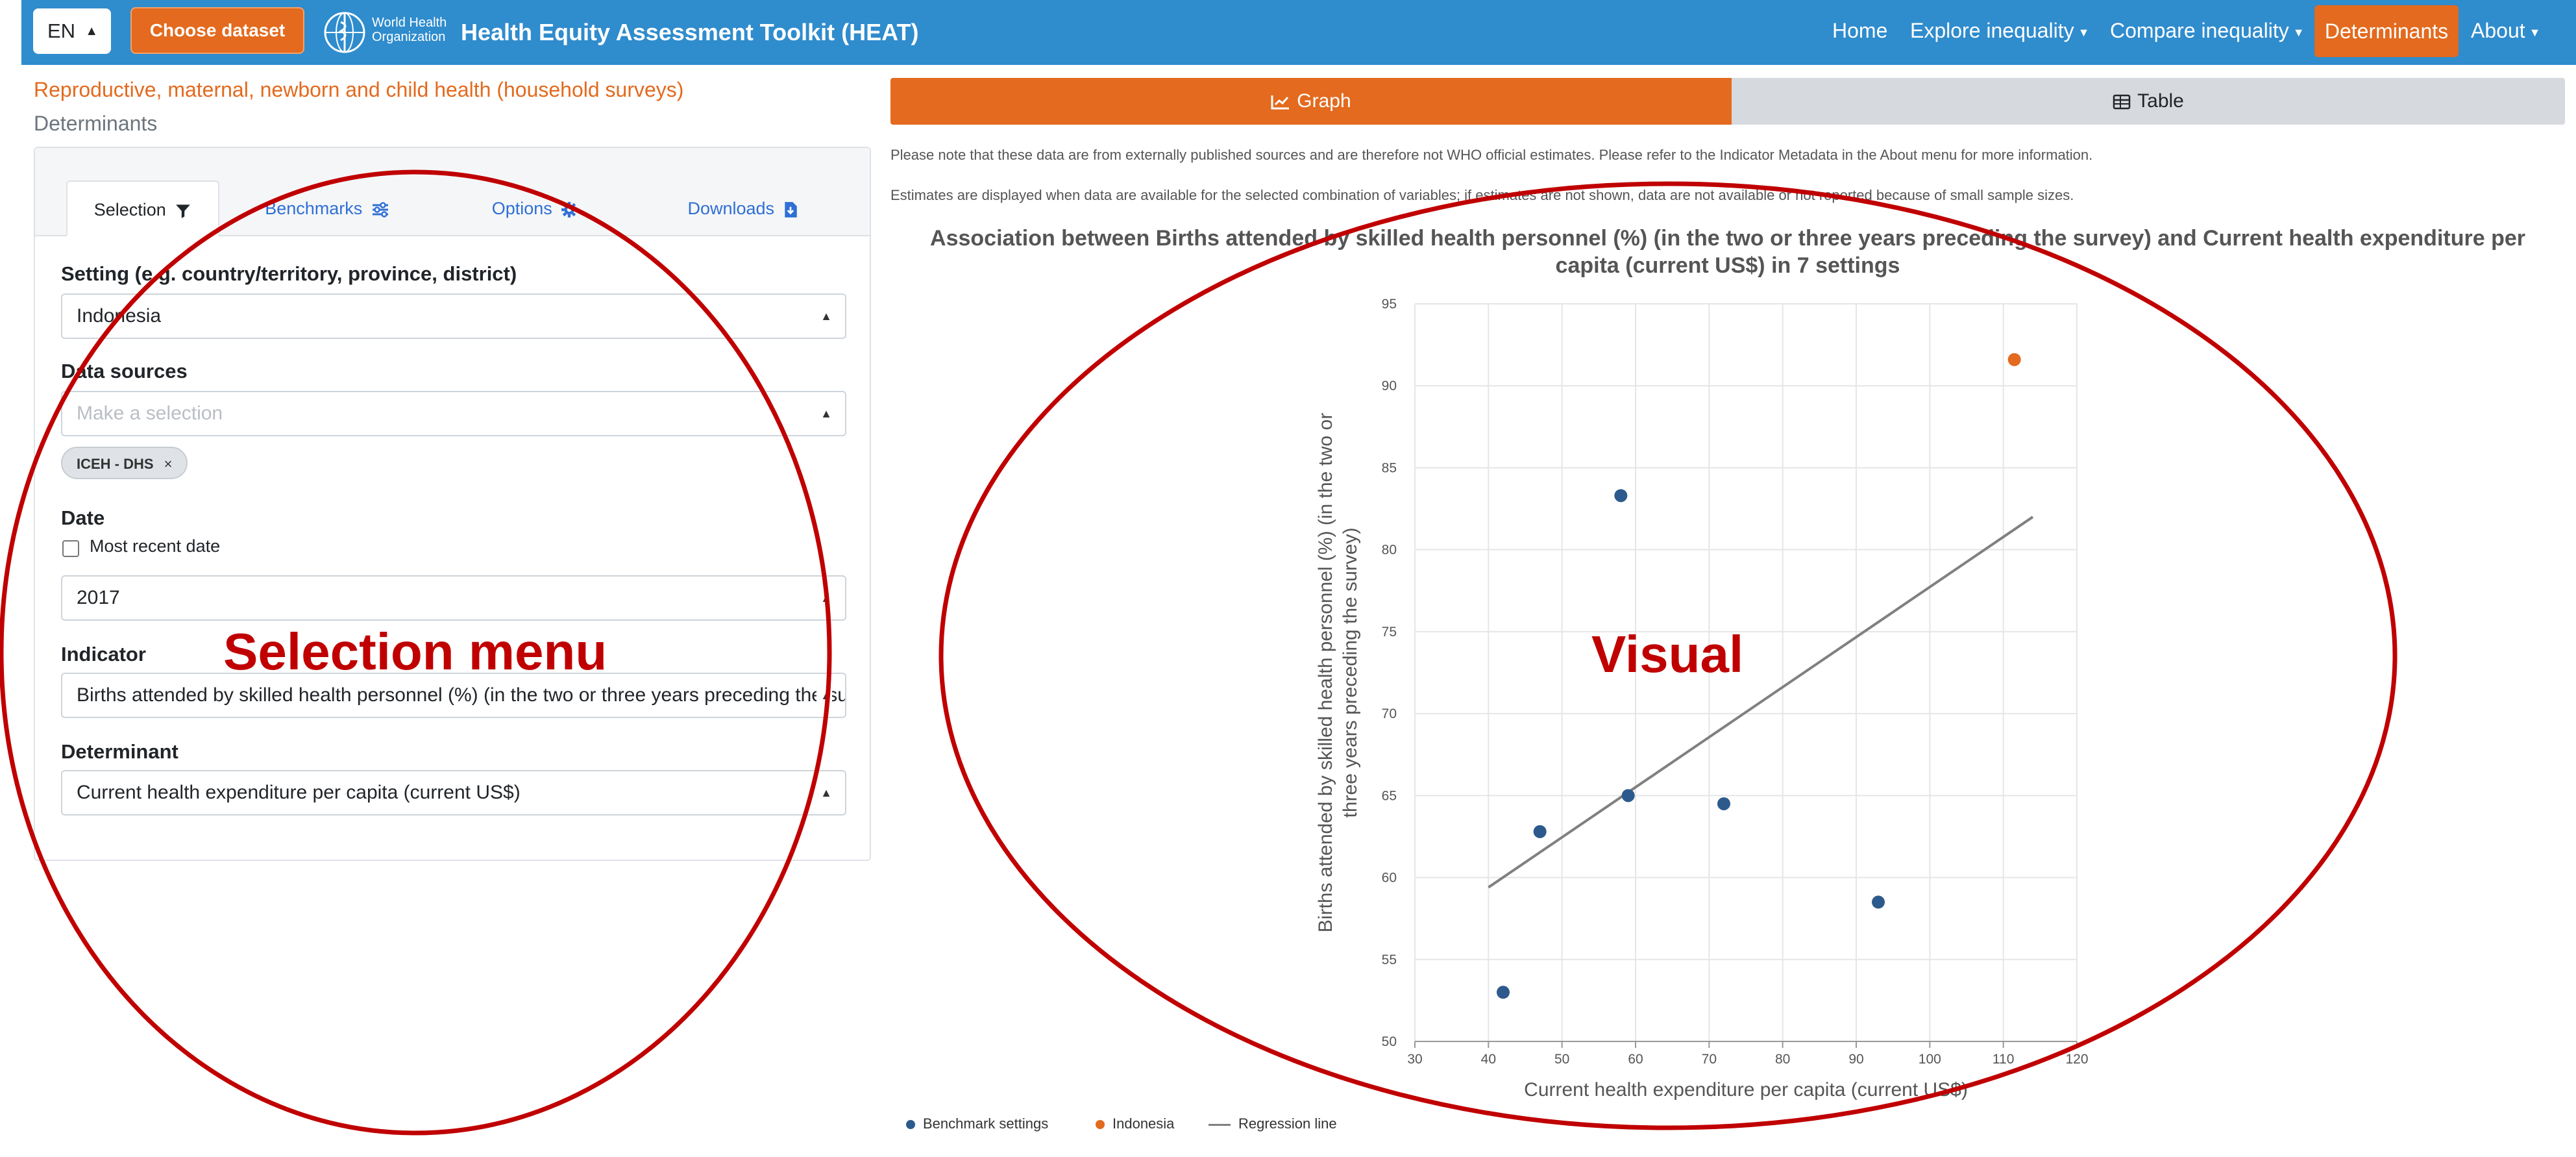 The height and width of the screenshot is (1157, 2576). I want to click on indicator-label: Indicator, so click(103, 654).